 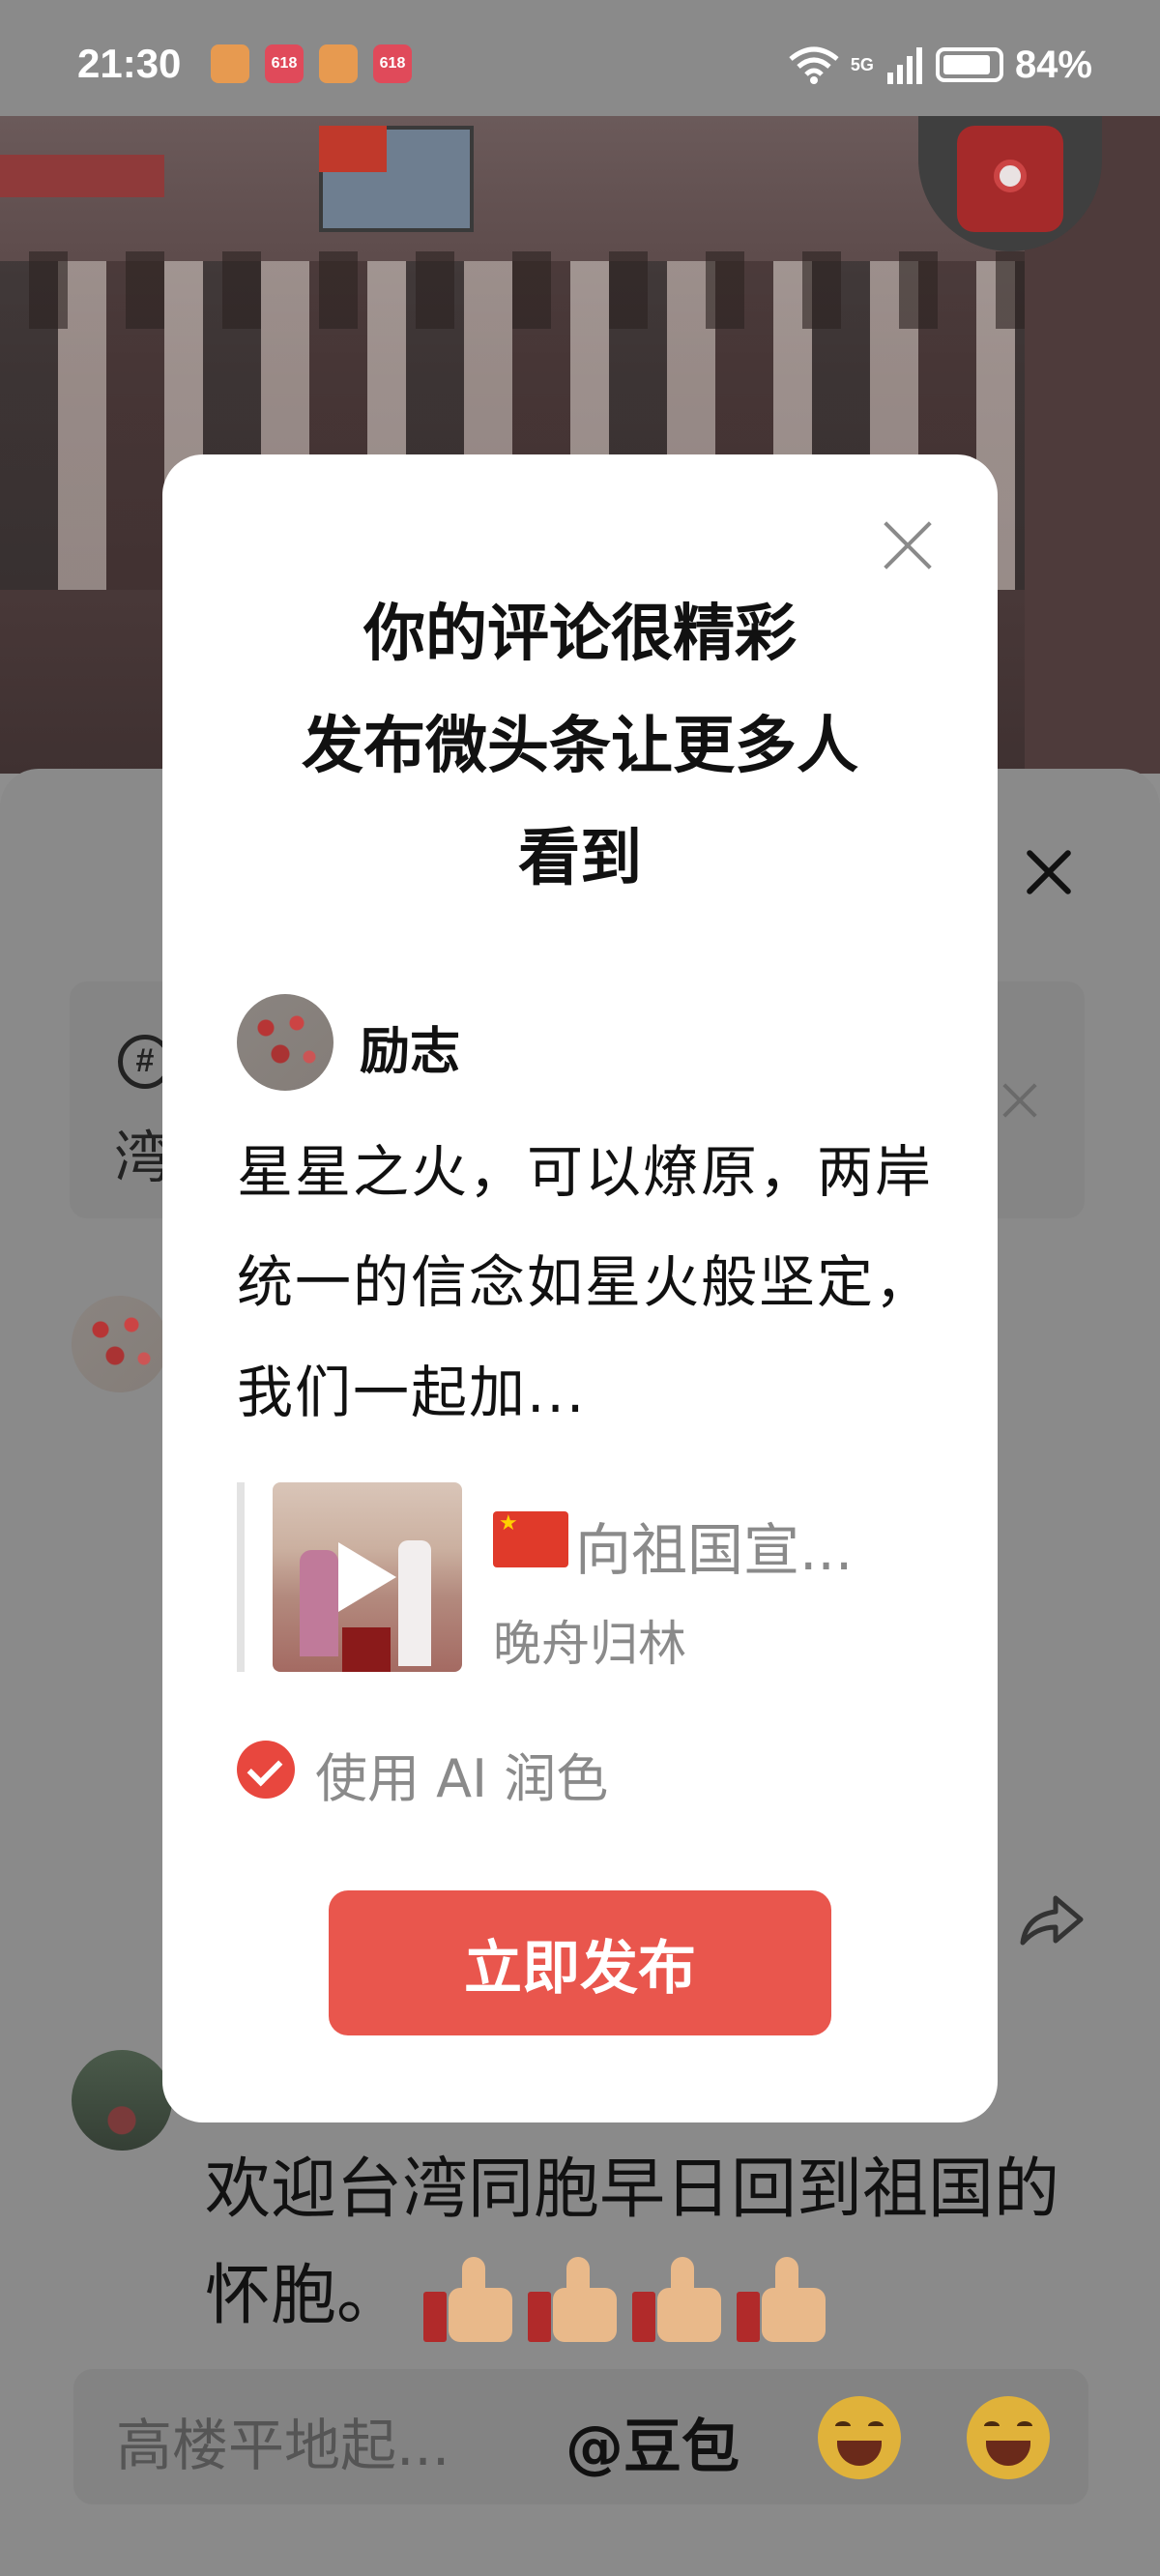 What do you see at coordinates (411, 1052) in the screenshot?
I see `author-name: 励志` at bounding box center [411, 1052].